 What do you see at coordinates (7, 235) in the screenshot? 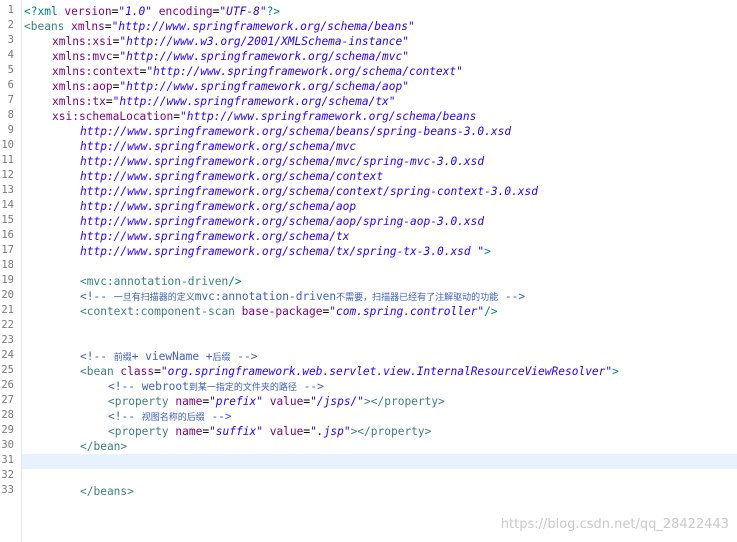
I see `line-number: 16` at bounding box center [7, 235].